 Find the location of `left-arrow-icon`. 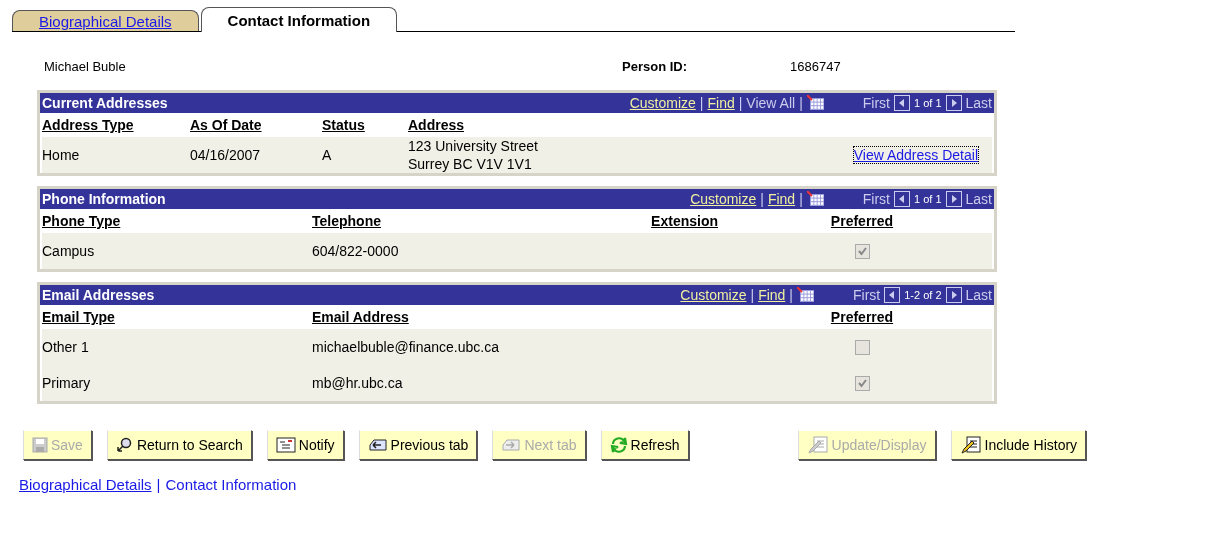

left-arrow-icon is located at coordinates (377, 445).